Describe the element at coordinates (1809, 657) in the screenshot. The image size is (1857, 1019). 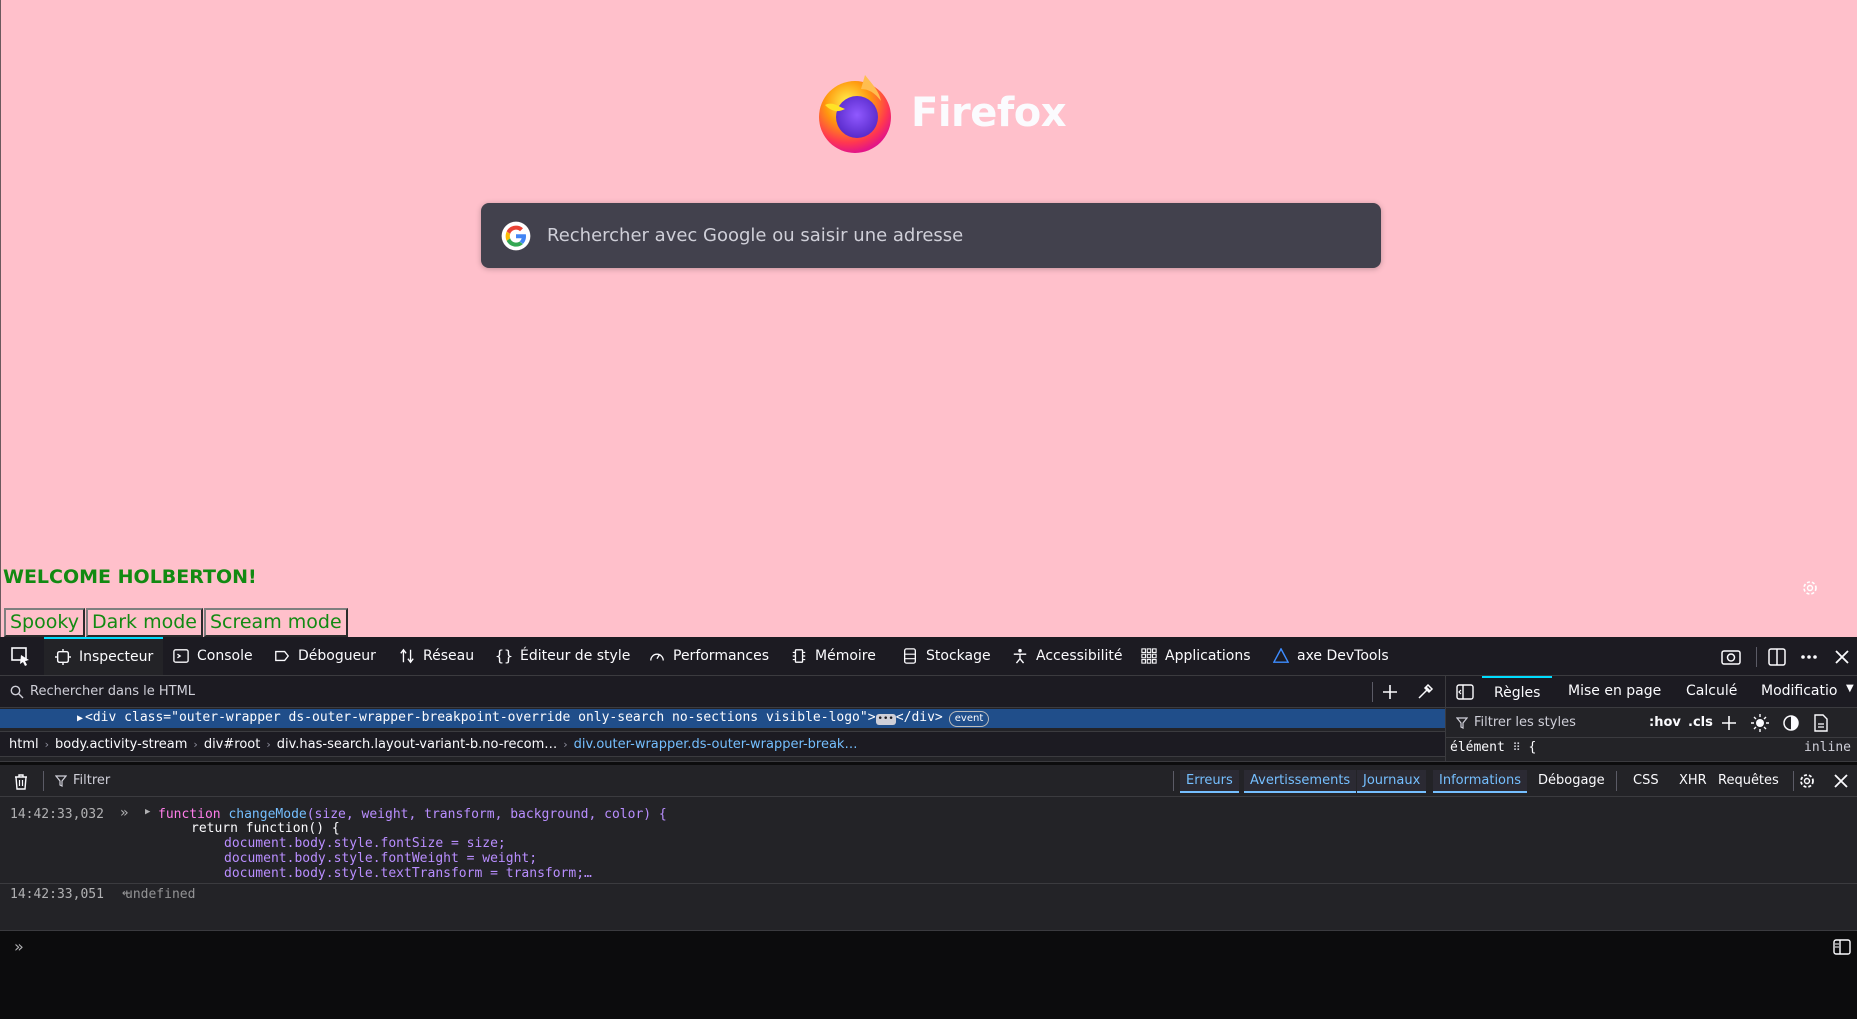
I see `more-options-icon` at that location.